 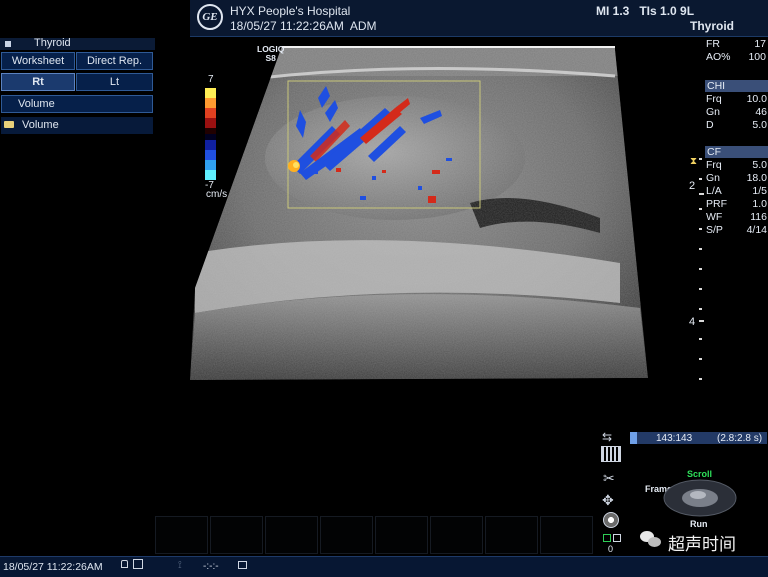 What do you see at coordinates (718, 57) in the screenshot?
I see `ao-label: AO%` at bounding box center [718, 57].